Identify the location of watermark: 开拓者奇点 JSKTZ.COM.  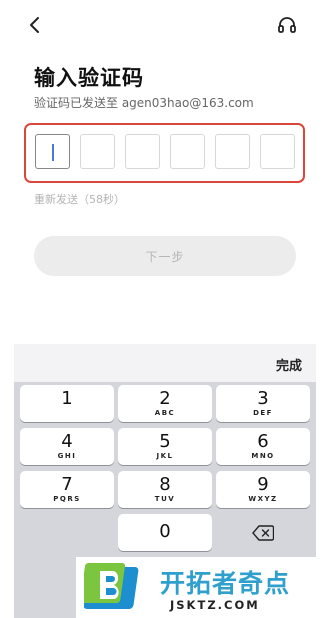
(201, 587).